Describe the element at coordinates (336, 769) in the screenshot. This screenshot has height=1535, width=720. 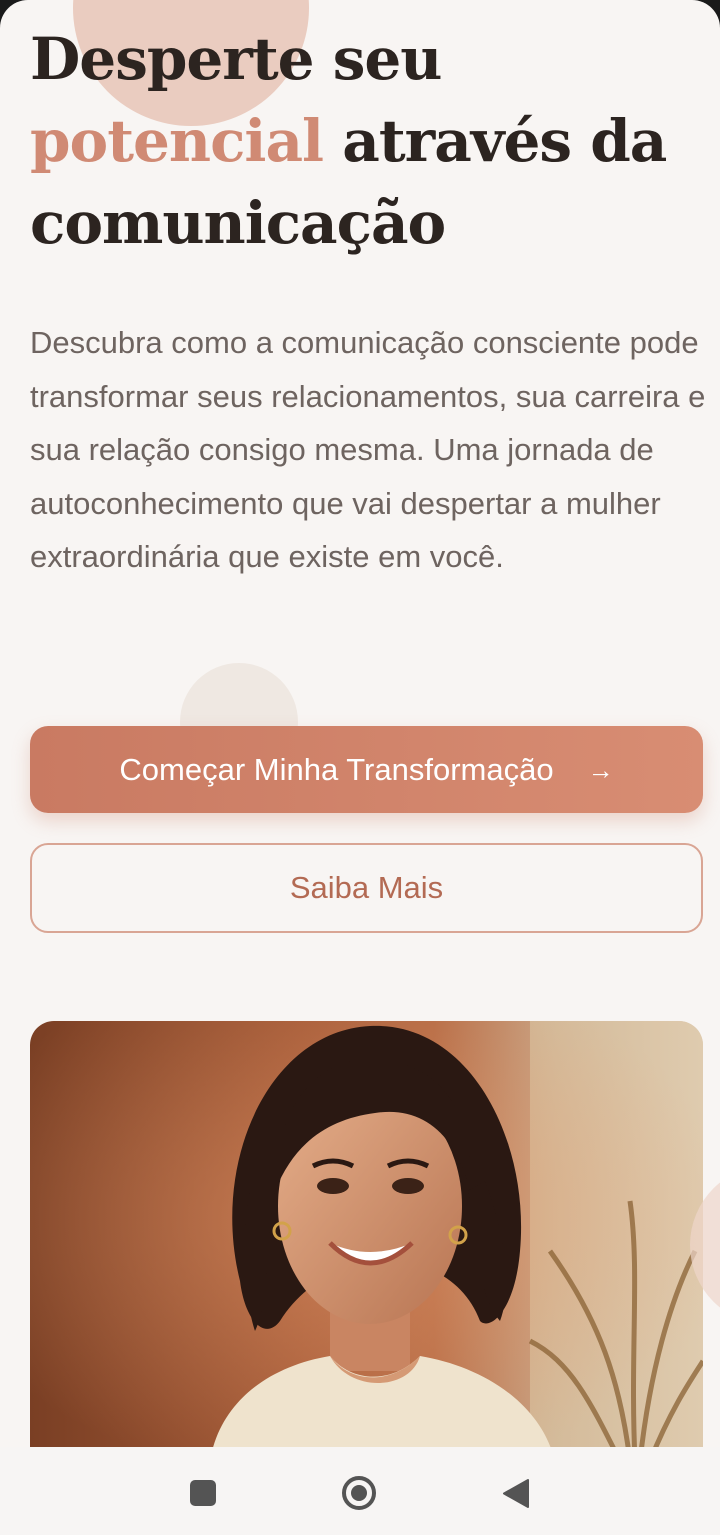
I see `start-transformation-label: Começar Minha Transformação` at that location.